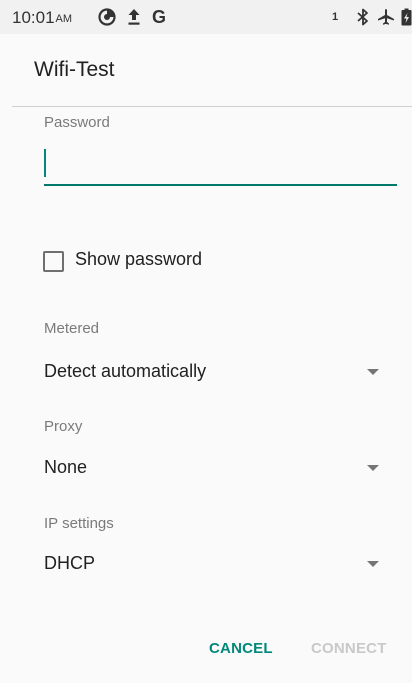  I want to click on data-saver-icon, so click(107, 17).